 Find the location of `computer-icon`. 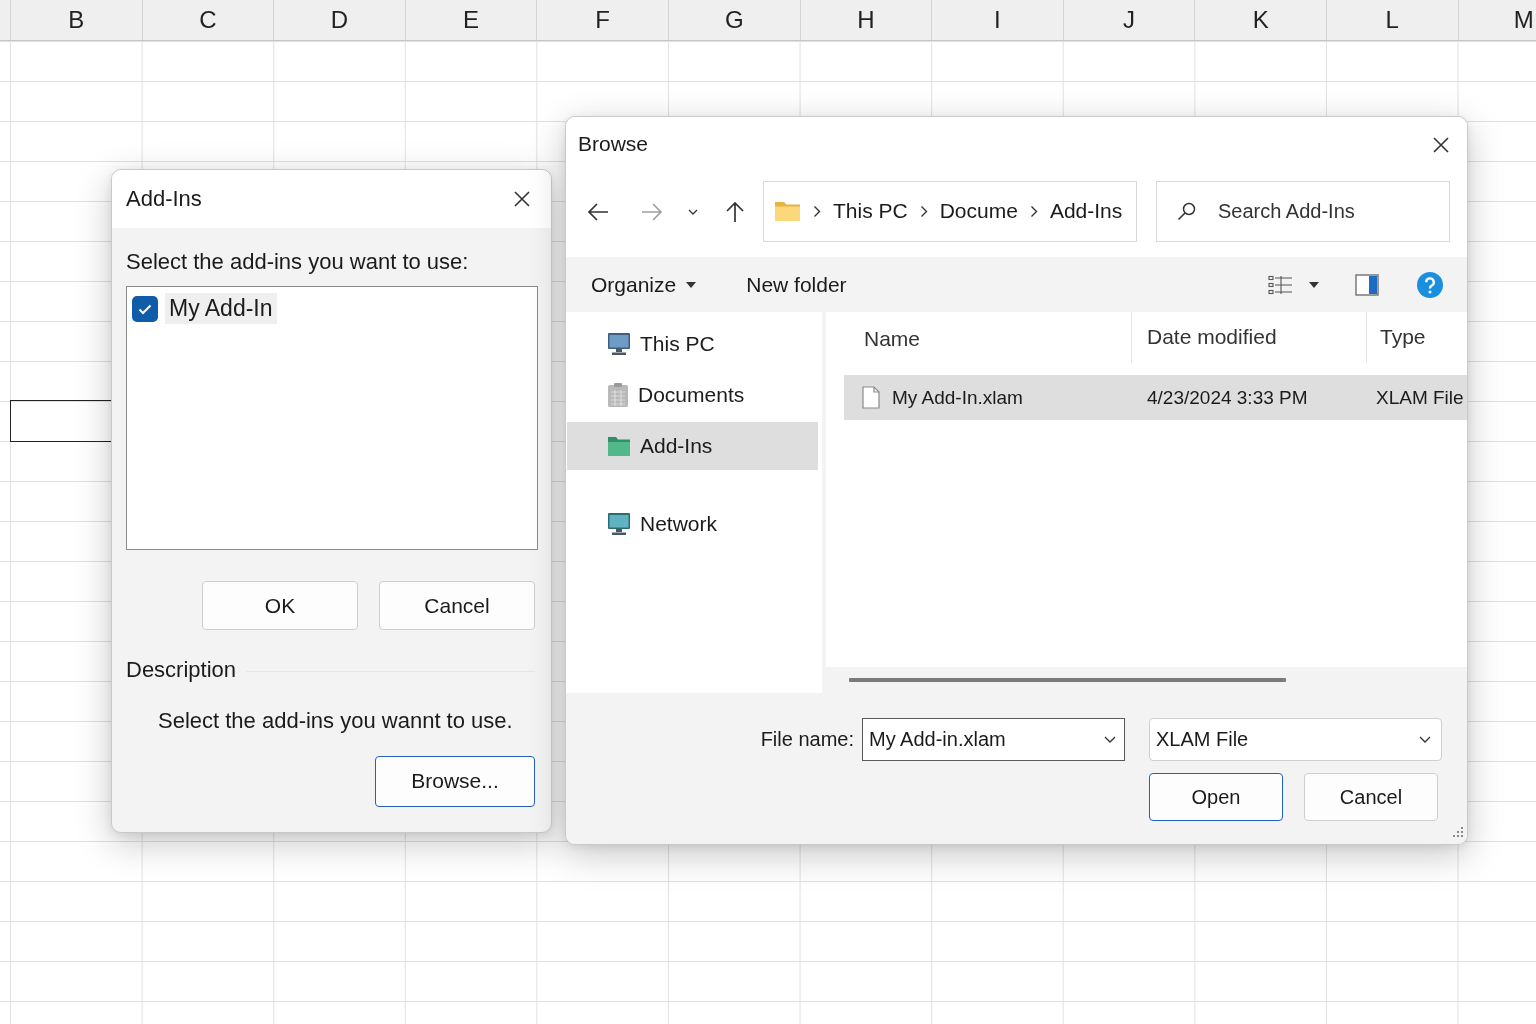

computer-icon is located at coordinates (619, 344).